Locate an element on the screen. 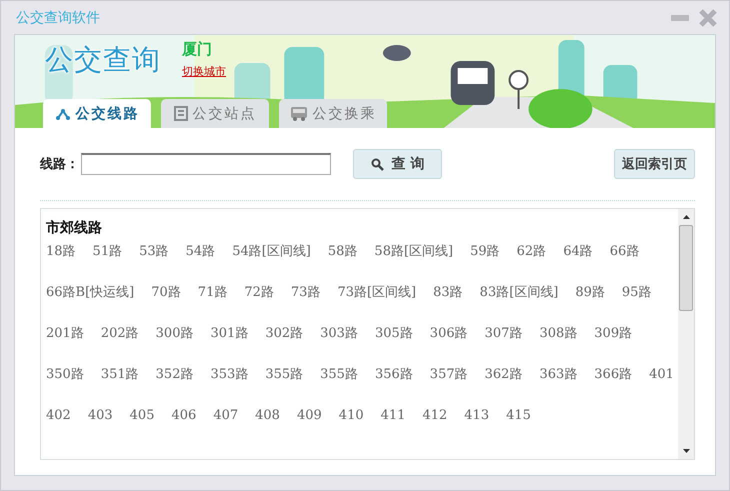 The height and width of the screenshot is (491, 730). route-link: 70路 is located at coordinates (166, 292).